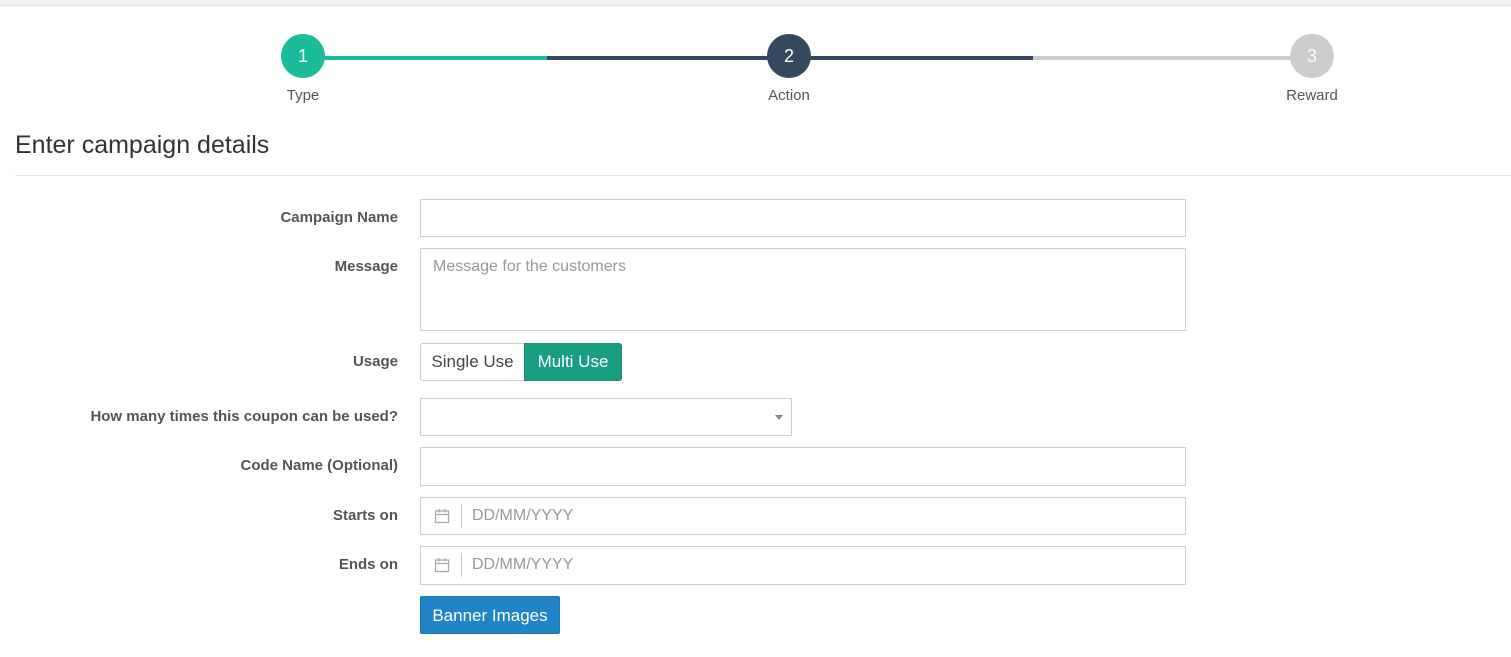  I want to click on banner-images-button: Banner Images, so click(490, 615).